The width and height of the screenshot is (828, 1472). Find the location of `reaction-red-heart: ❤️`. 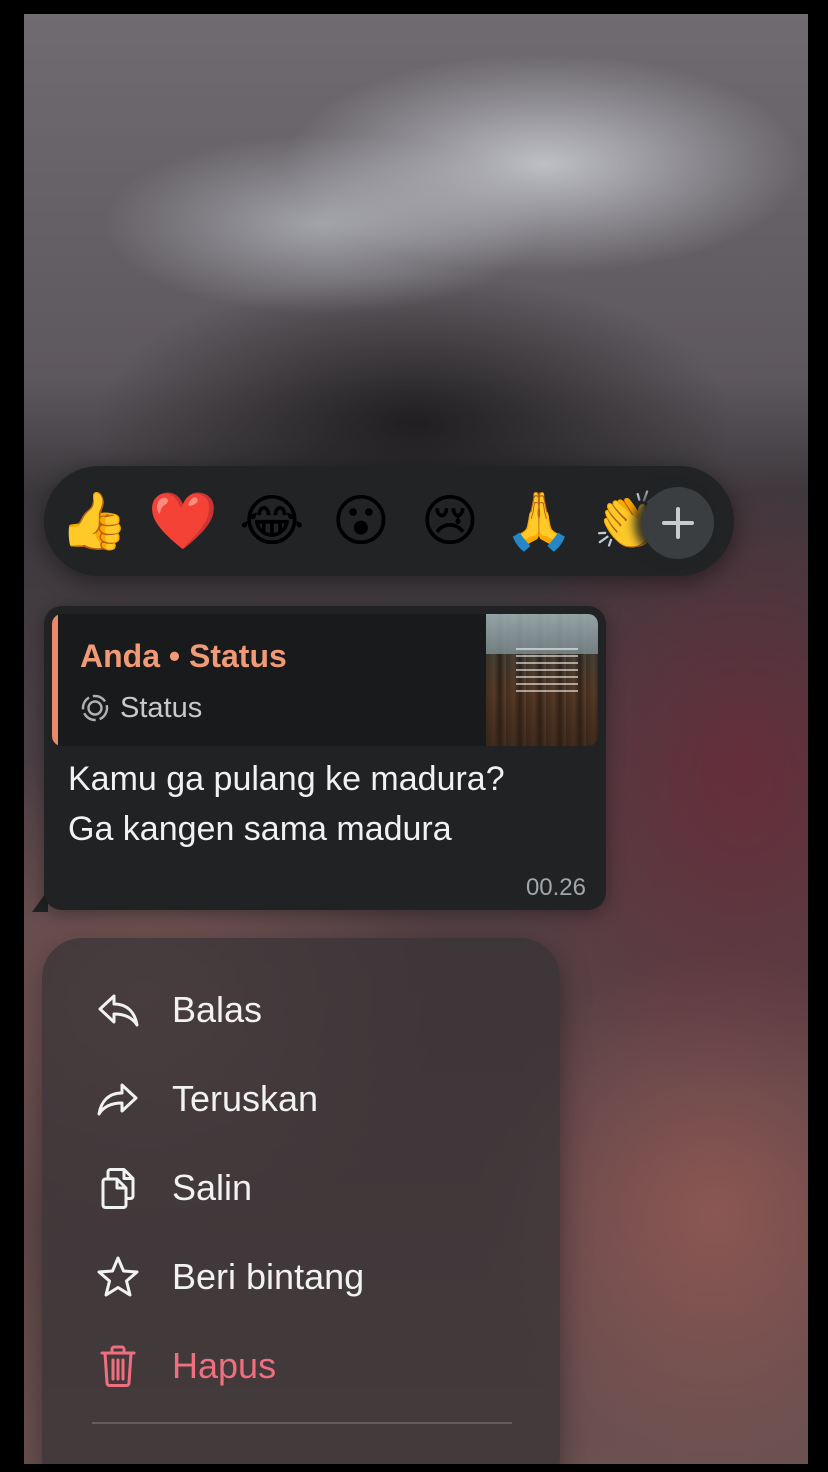

reaction-red-heart: ❤️ is located at coordinates (183, 522).